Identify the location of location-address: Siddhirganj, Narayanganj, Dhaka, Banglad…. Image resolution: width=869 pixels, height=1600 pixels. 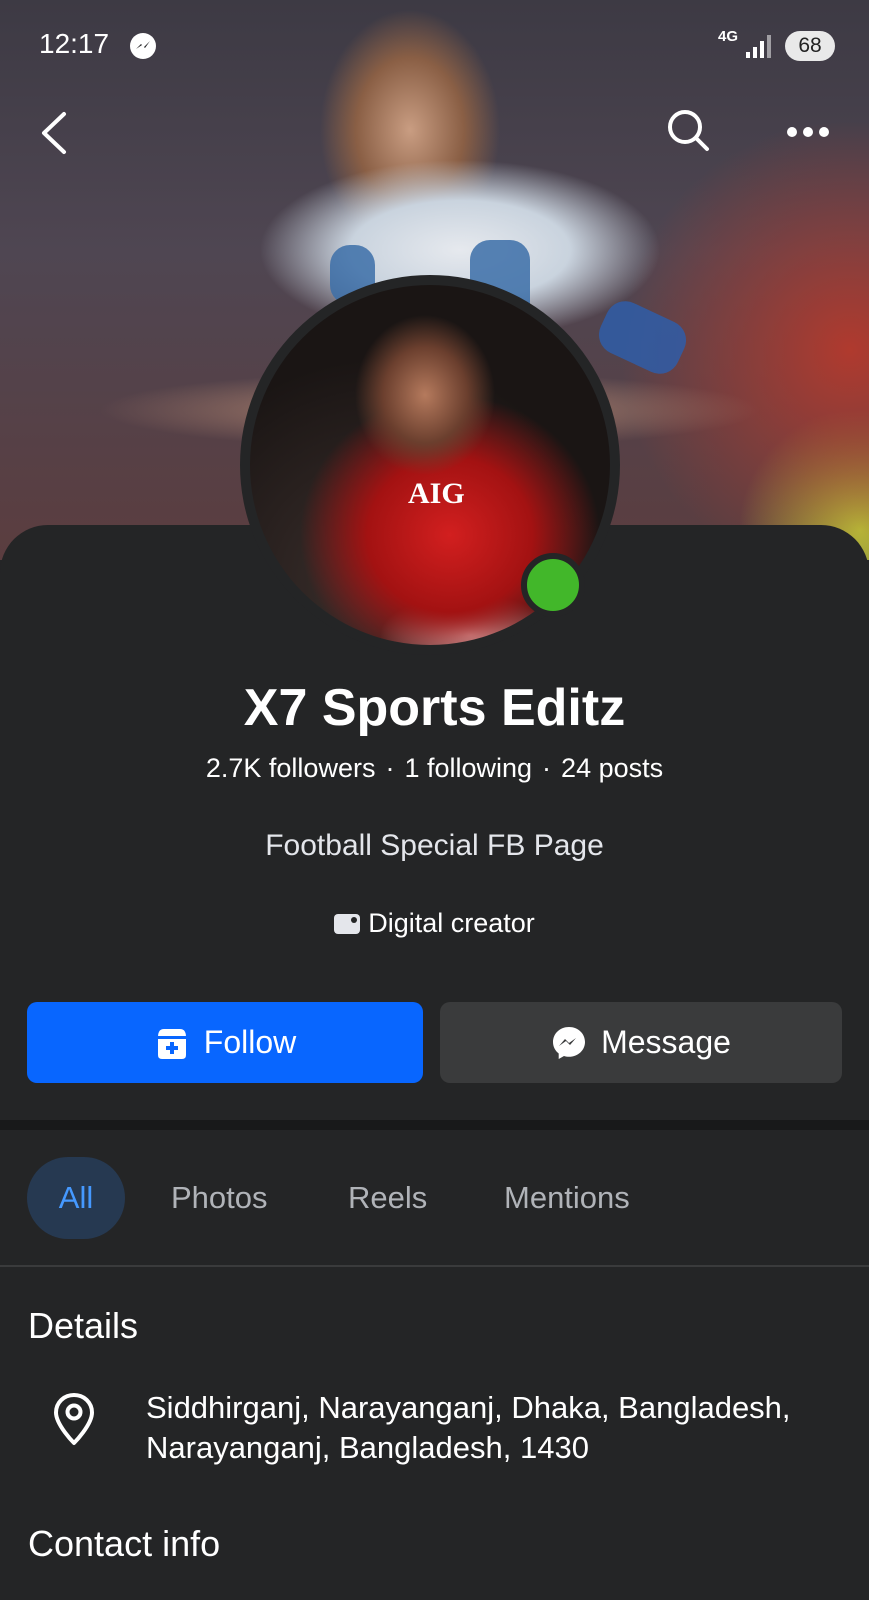
(501, 1428).